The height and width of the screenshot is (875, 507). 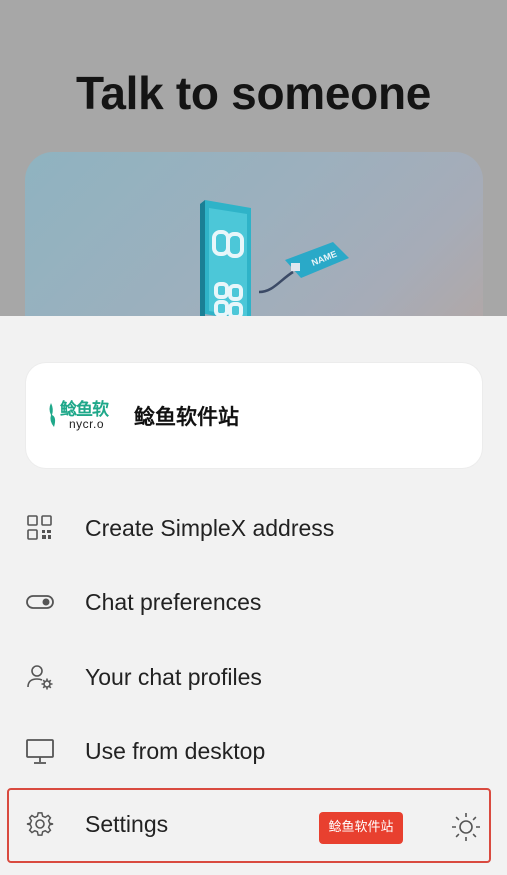 What do you see at coordinates (80, 415) in the screenshot?
I see `profile-logo: 鲶鱼软 nycr.o` at bounding box center [80, 415].